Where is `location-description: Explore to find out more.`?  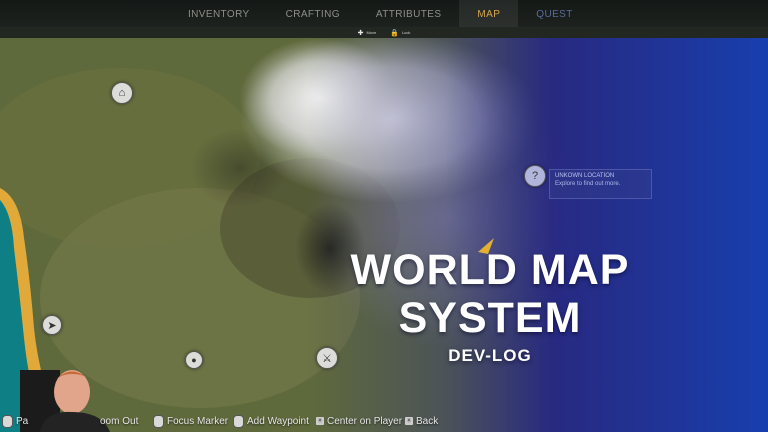 location-description: Explore to find out more. is located at coordinates (588, 183).